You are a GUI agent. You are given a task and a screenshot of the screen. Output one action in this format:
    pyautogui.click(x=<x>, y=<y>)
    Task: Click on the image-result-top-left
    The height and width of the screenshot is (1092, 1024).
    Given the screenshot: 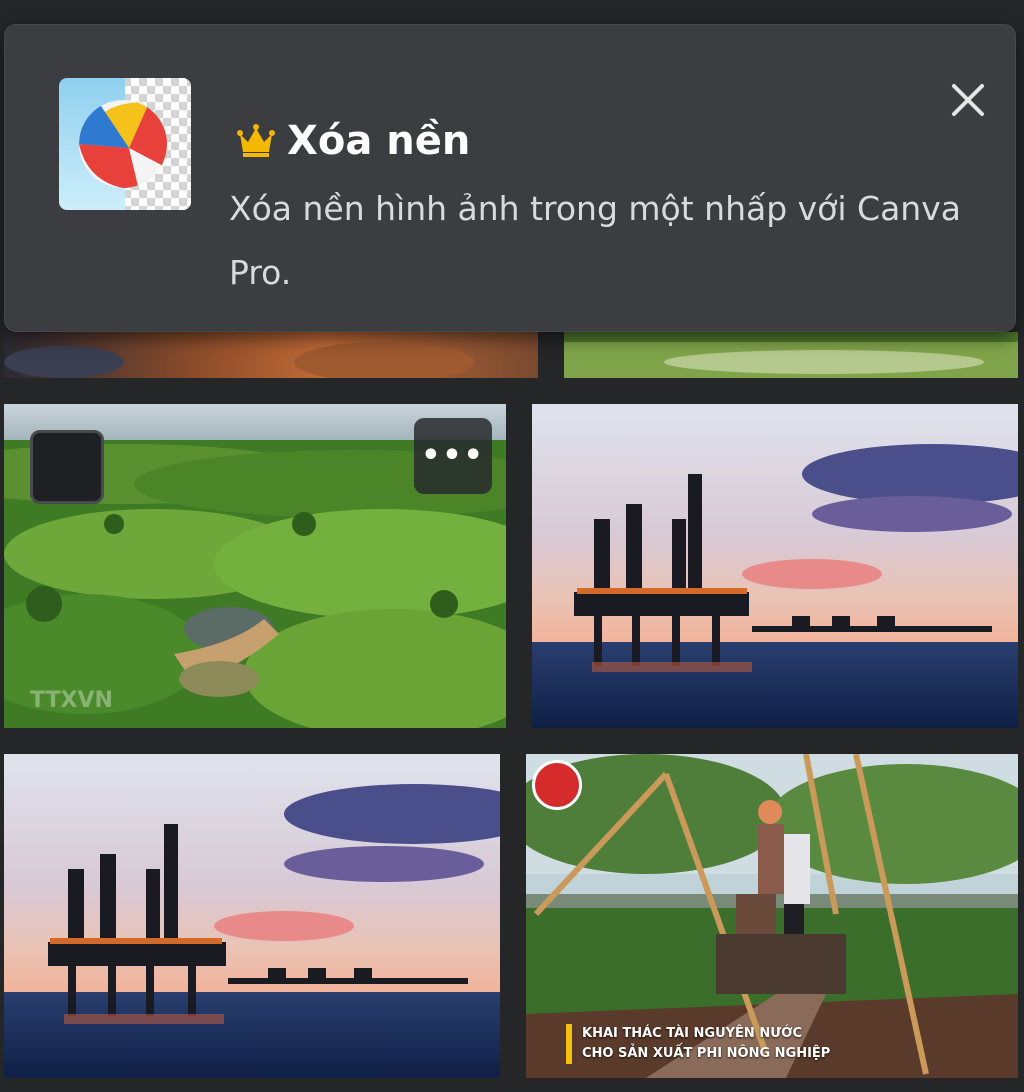 What is the action you would take?
    pyautogui.click(x=271, y=355)
    